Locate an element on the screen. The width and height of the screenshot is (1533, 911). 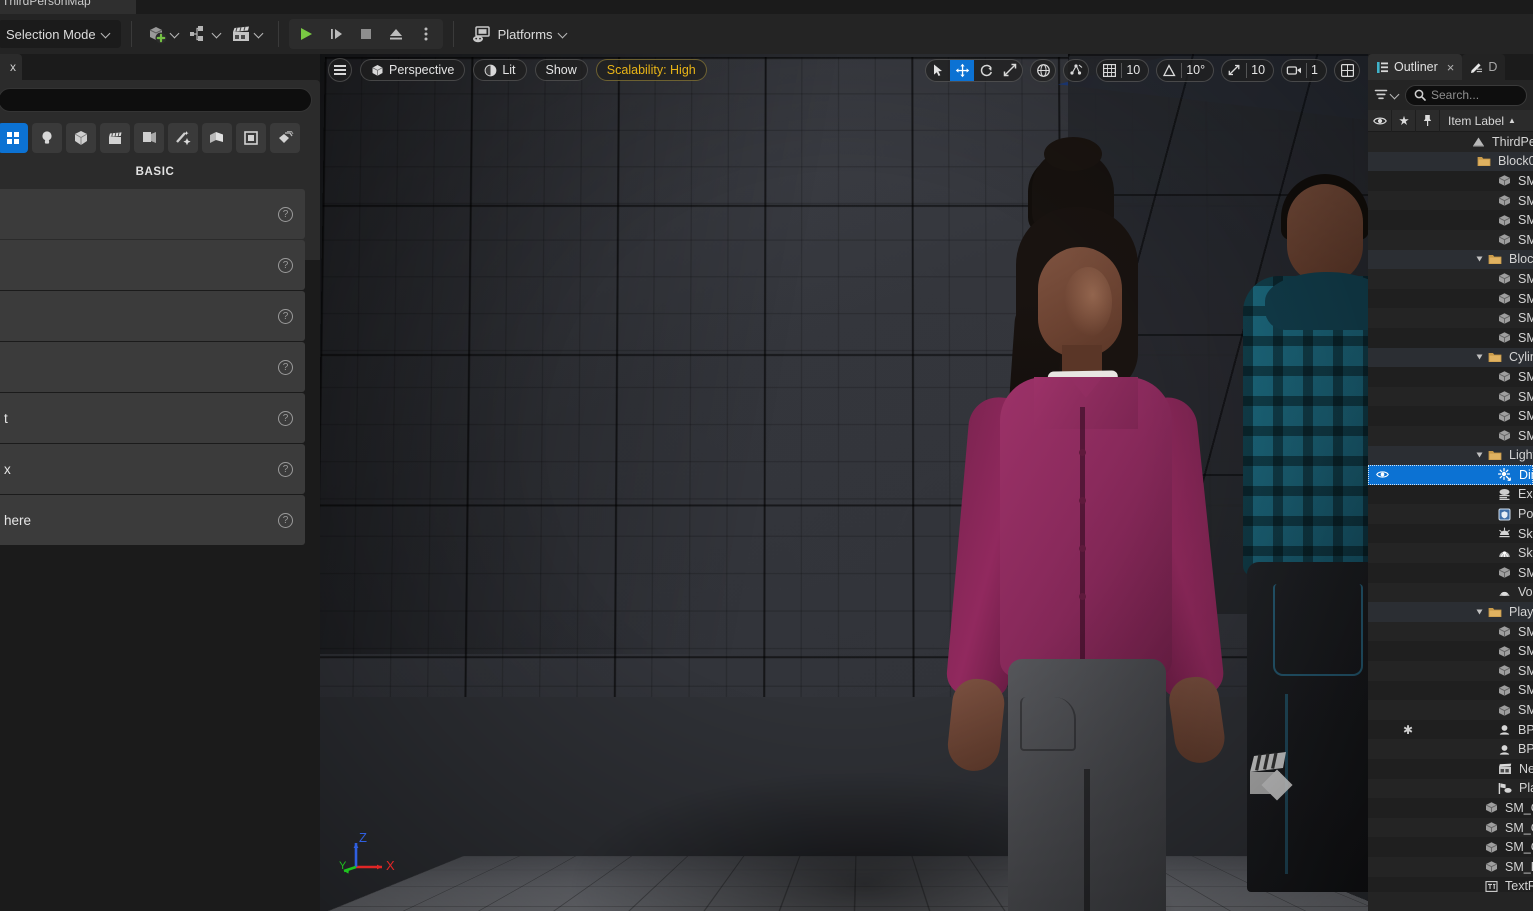
column-lock is located at coordinates (1428, 120).